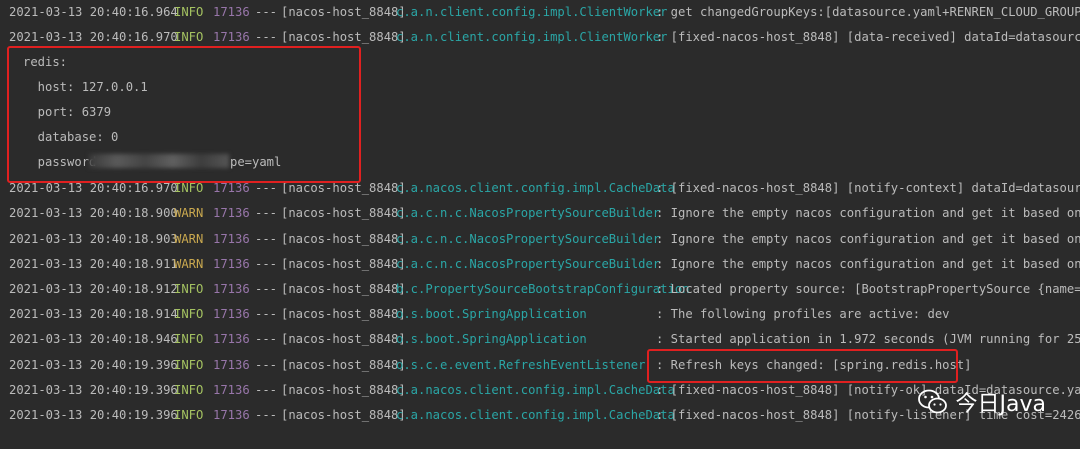 This screenshot has height=449, width=1080. Describe the element at coordinates (932, 401) in the screenshot. I see `wechat-icon` at that location.